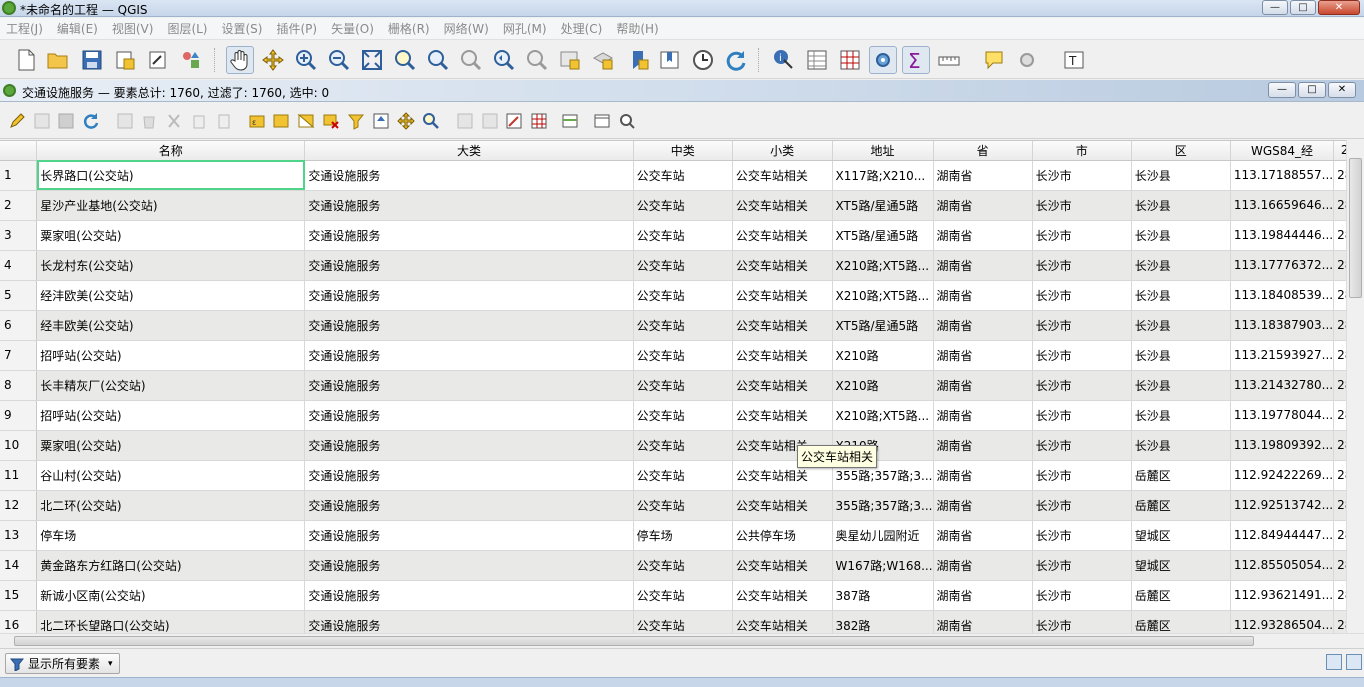 The image size is (1364, 687). I want to click on filter-select-icon, so click(356, 121).